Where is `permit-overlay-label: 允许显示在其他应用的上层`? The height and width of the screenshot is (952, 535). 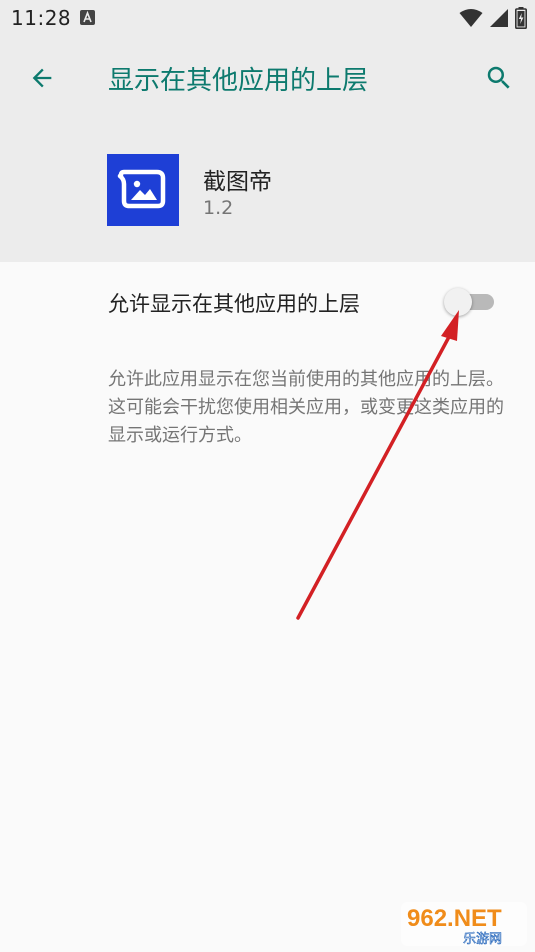
permit-overlay-label: 允许显示在其他应用的上层 is located at coordinates (234, 304).